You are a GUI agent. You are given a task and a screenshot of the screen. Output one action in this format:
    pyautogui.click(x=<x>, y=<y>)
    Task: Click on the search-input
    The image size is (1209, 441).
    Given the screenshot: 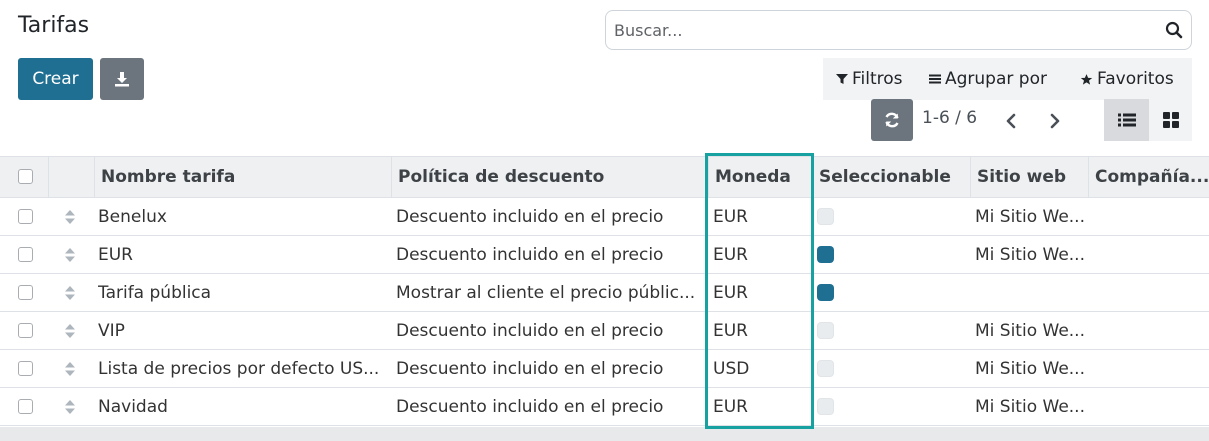 What is the action you would take?
    pyautogui.click(x=884, y=30)
    